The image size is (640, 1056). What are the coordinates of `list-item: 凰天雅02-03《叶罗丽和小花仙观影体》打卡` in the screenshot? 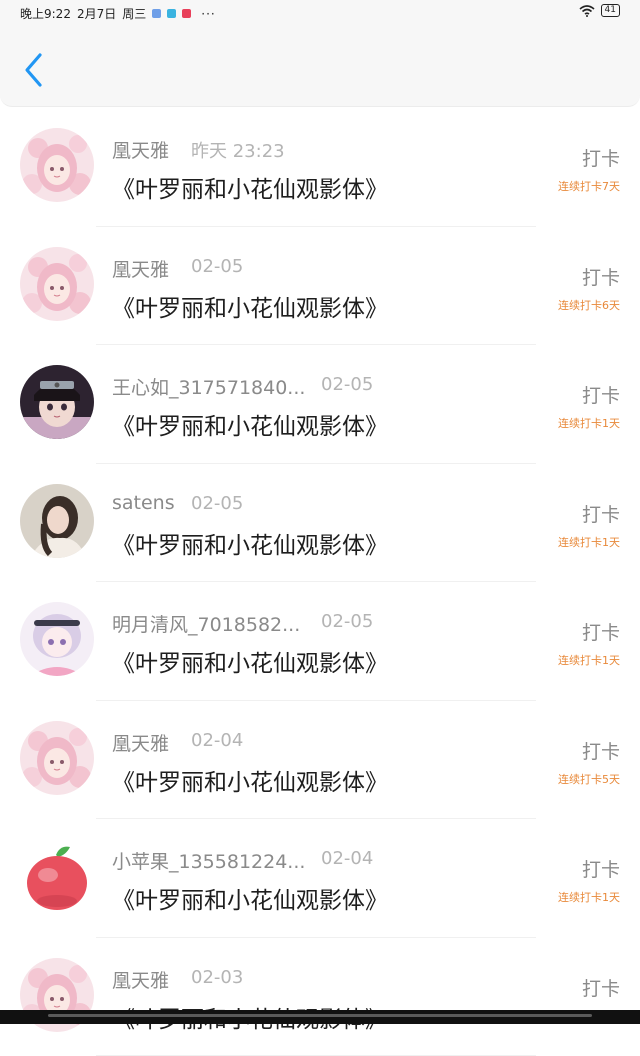 It's located at (320, 997).